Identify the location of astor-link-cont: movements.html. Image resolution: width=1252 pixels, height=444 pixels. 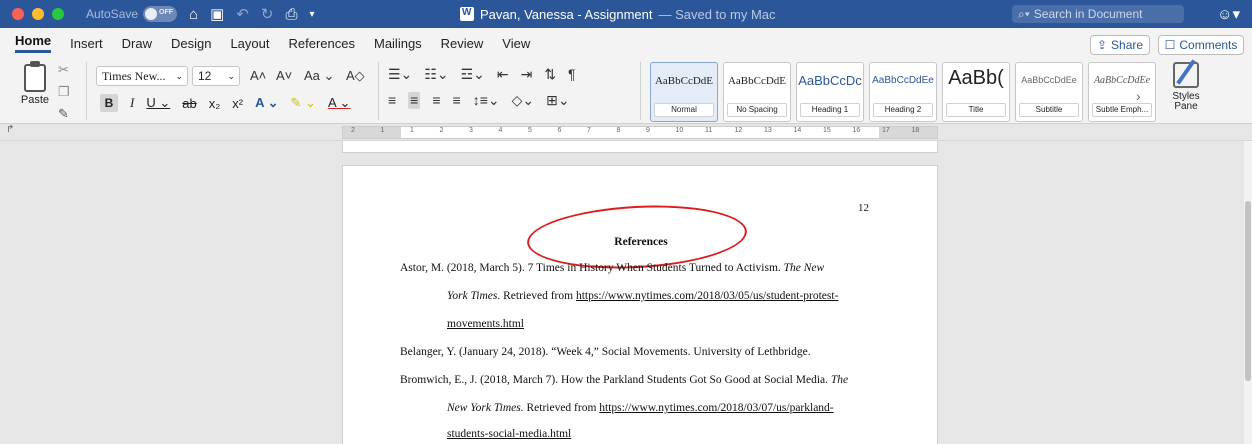
(485, 324).